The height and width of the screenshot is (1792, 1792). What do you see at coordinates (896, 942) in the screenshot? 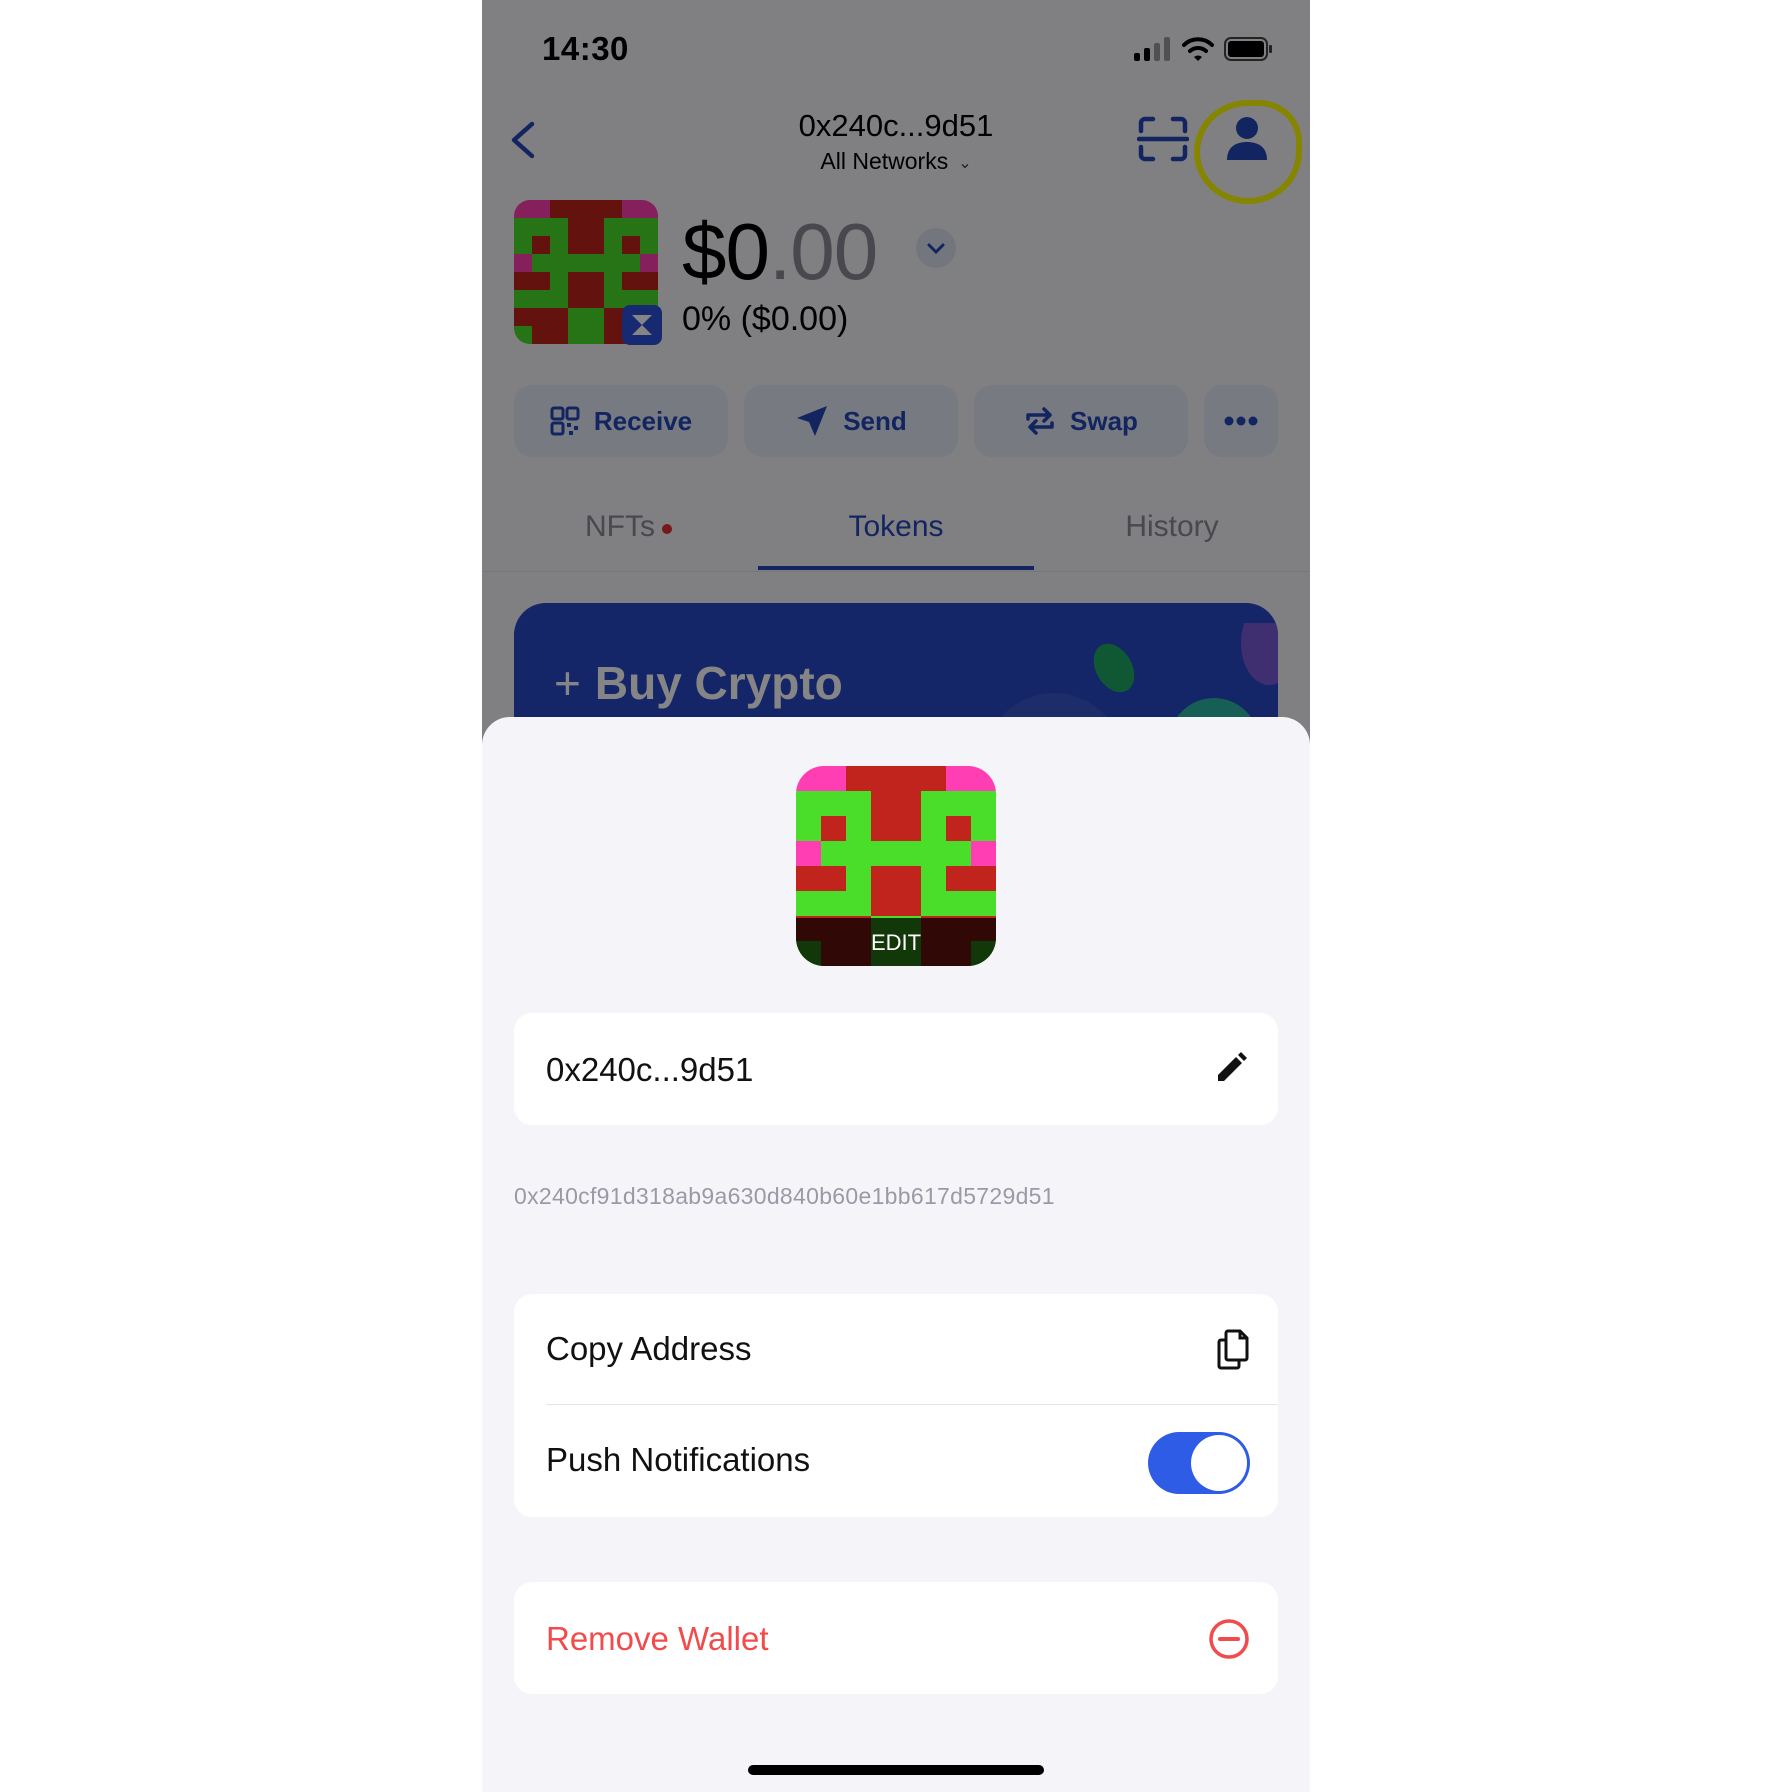
I see `avatar-edit-label: EDIT` at bounding box center [896, 942].